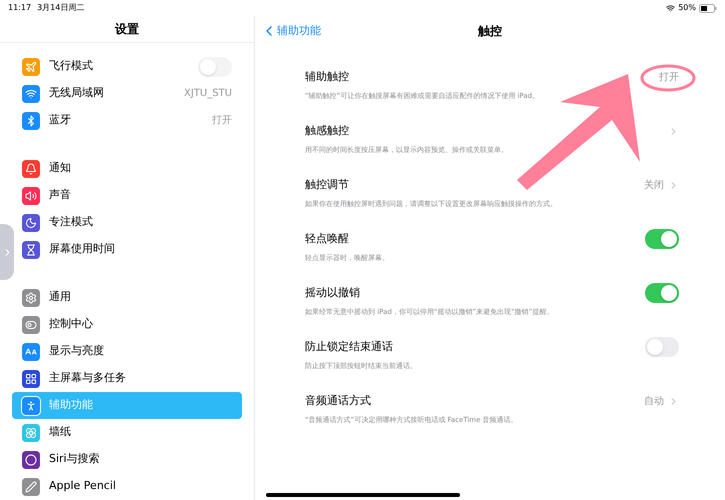 The image size is (725, 500). I want to click on bell-icon, so click(31, 169).